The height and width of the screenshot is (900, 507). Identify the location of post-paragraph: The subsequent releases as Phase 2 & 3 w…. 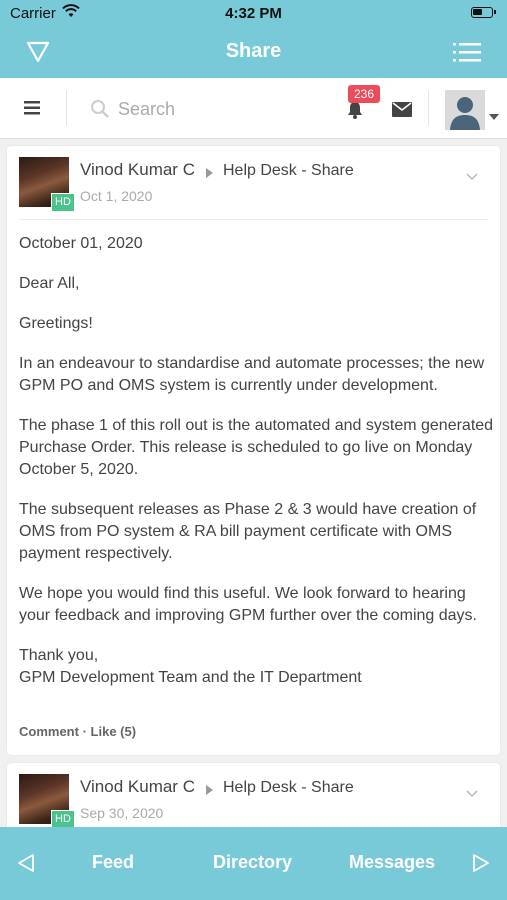
(248, 531).